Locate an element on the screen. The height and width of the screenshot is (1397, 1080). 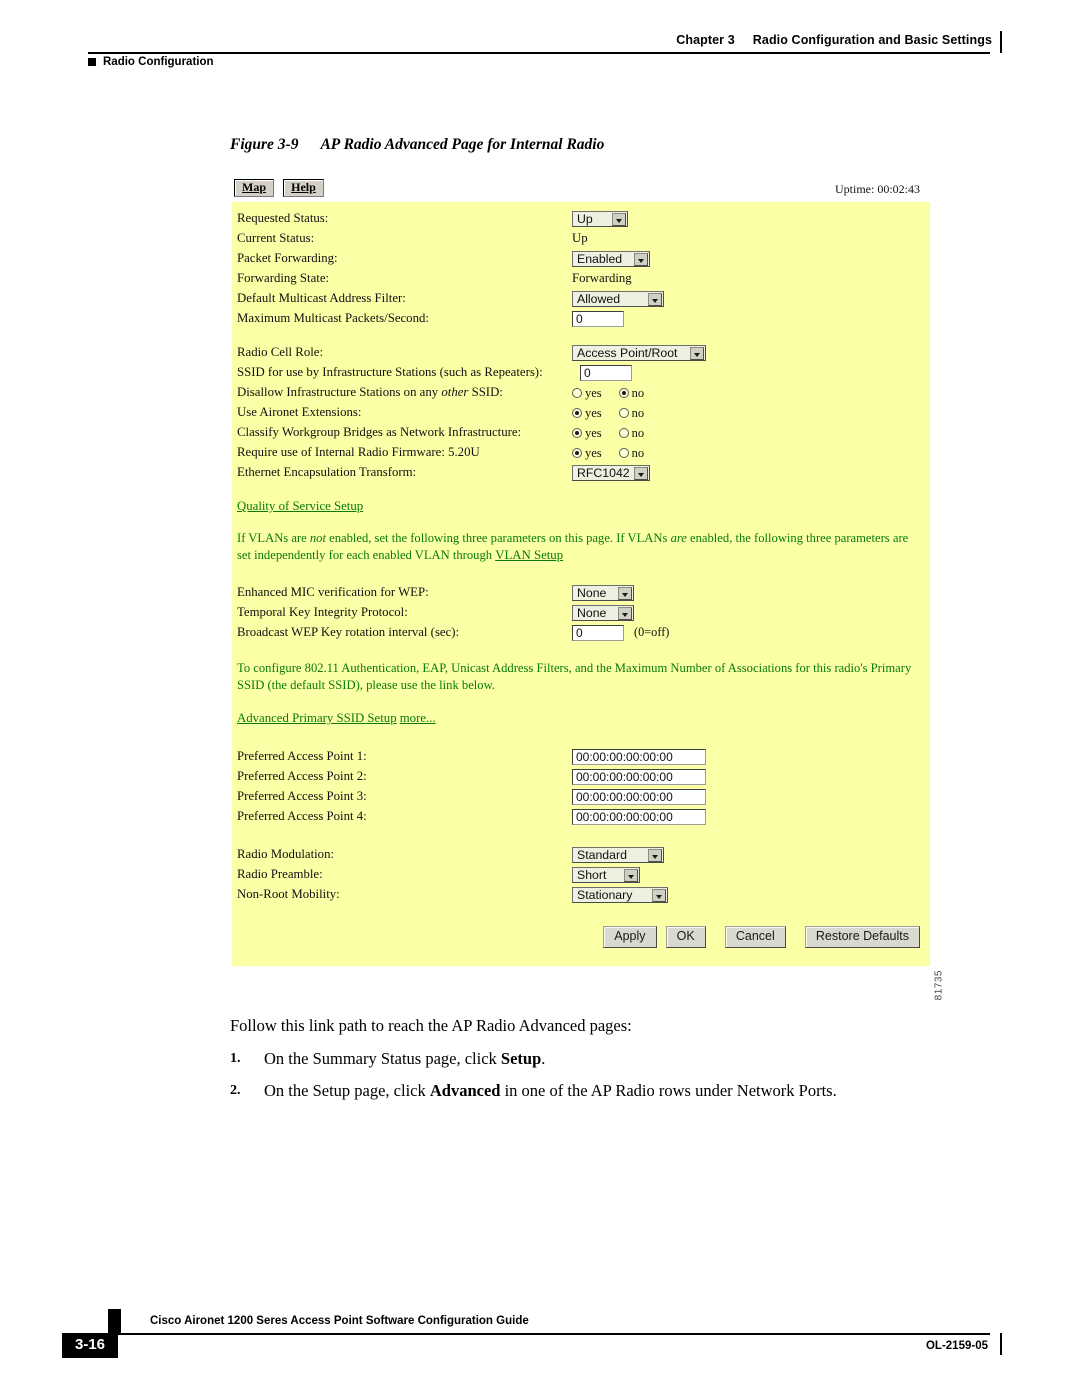
form-row-forwarding-state: Forwarding State: Forwarding is located at coordinates (581, 278).